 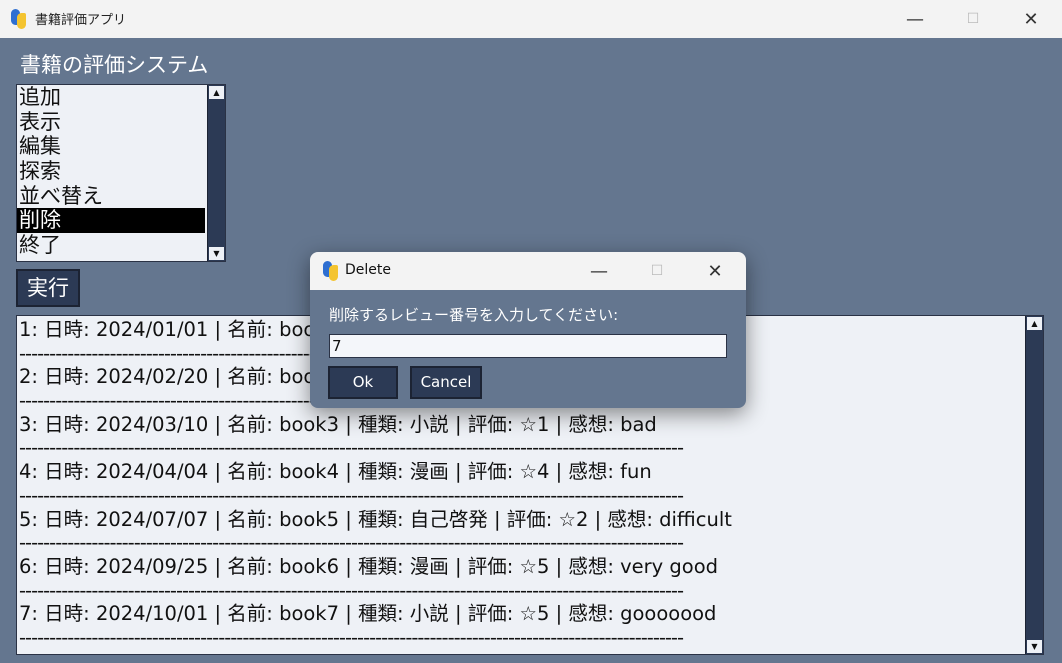 I want to click on minimize-button: —, so click(x=915, y=19).